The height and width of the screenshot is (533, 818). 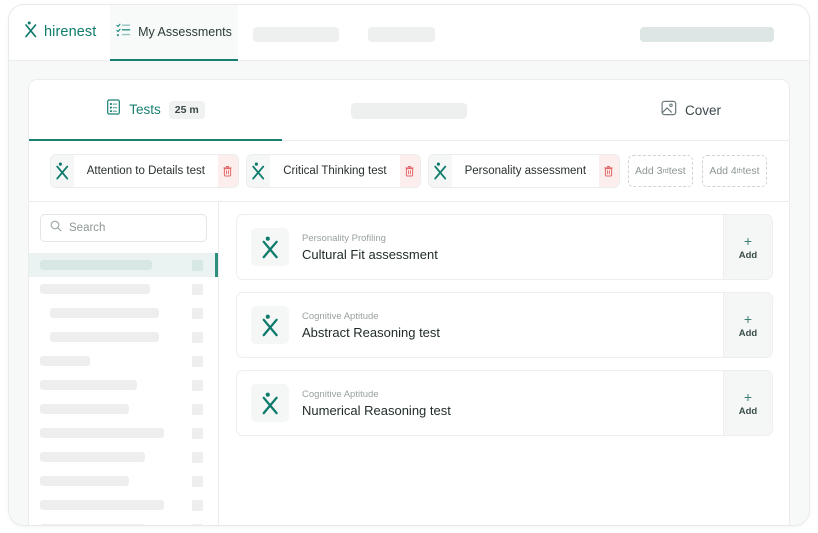 I want to click on section-tab-bar: Tests 25 m Cover, so click(x=409, y=110).